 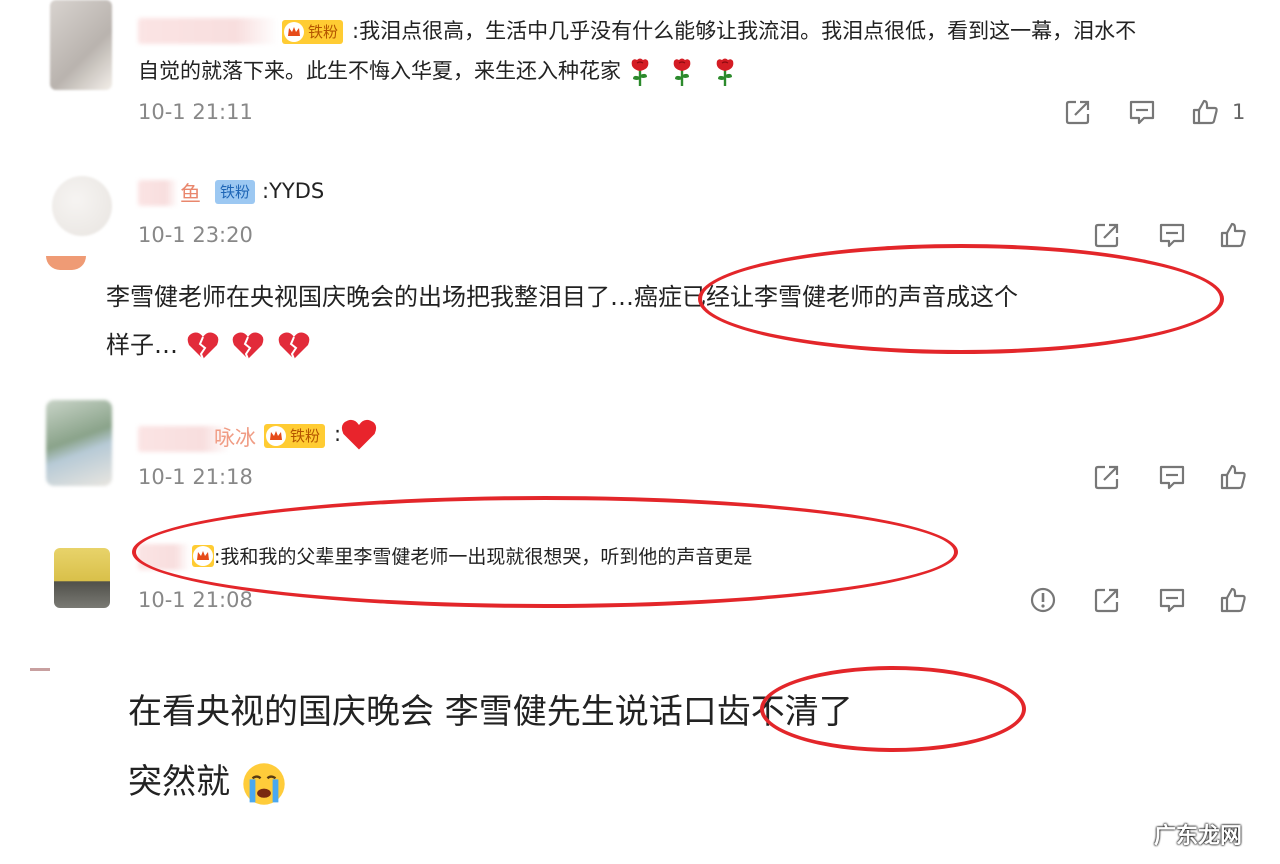 I want to click on heart-icon, so click(x=359, y=435).